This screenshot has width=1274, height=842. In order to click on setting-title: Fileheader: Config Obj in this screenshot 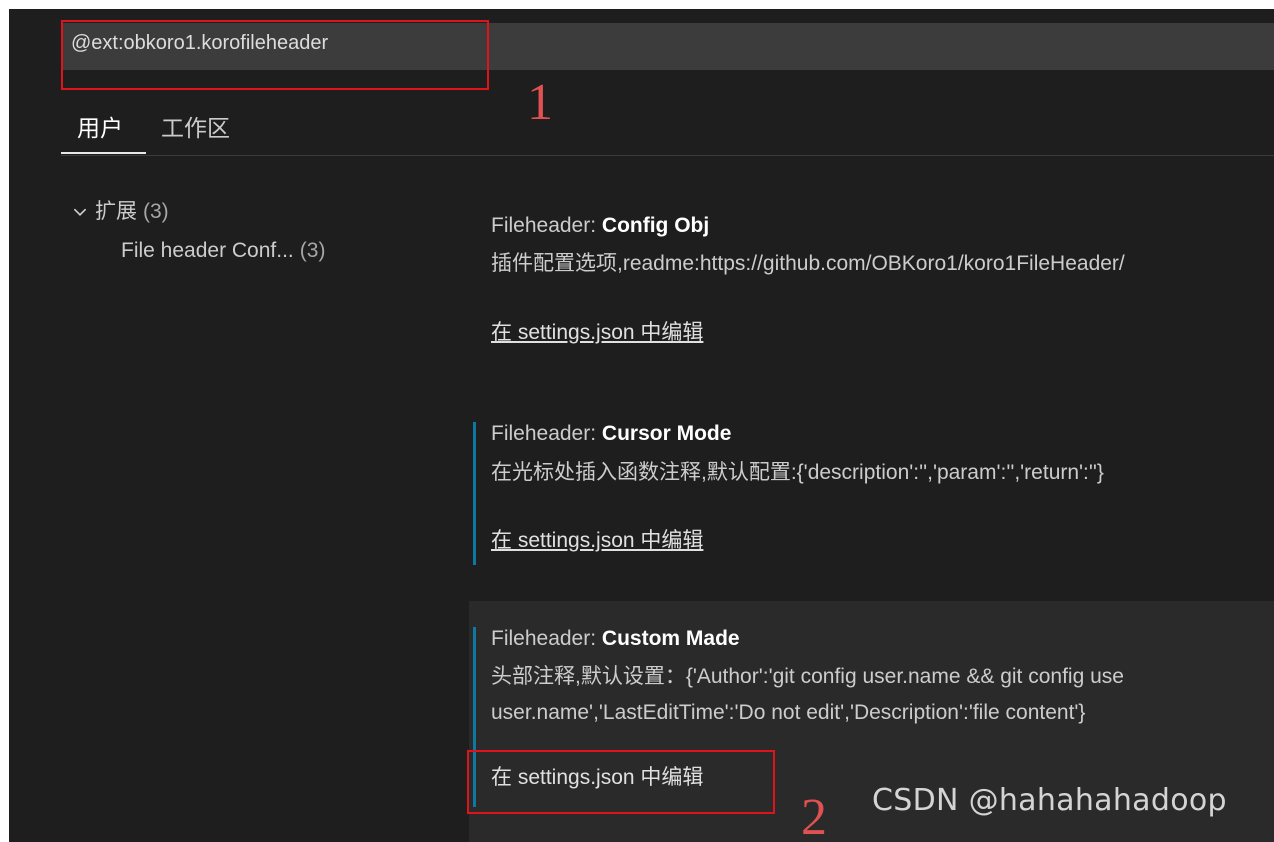, I will do `click(600, 226)`.